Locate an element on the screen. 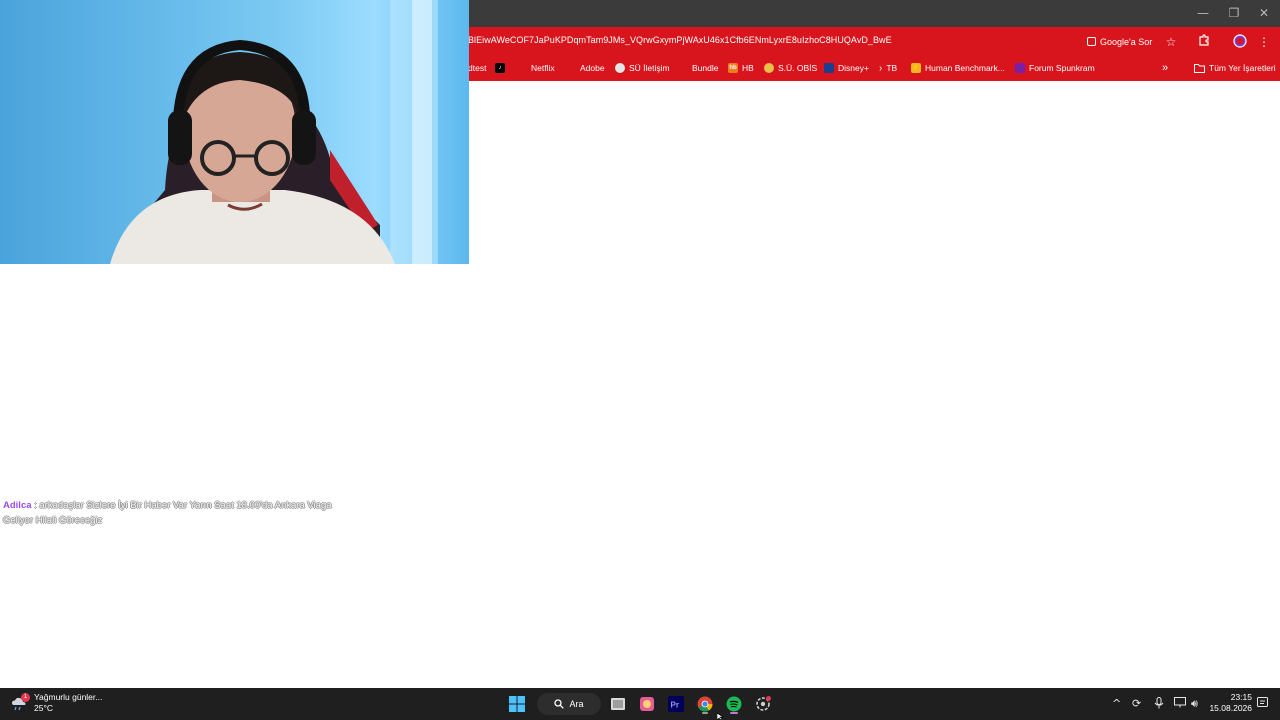 The width and height of the screenshot is (1280, 720). bookmark-tb: › TB is located at coordinates (888, 68).